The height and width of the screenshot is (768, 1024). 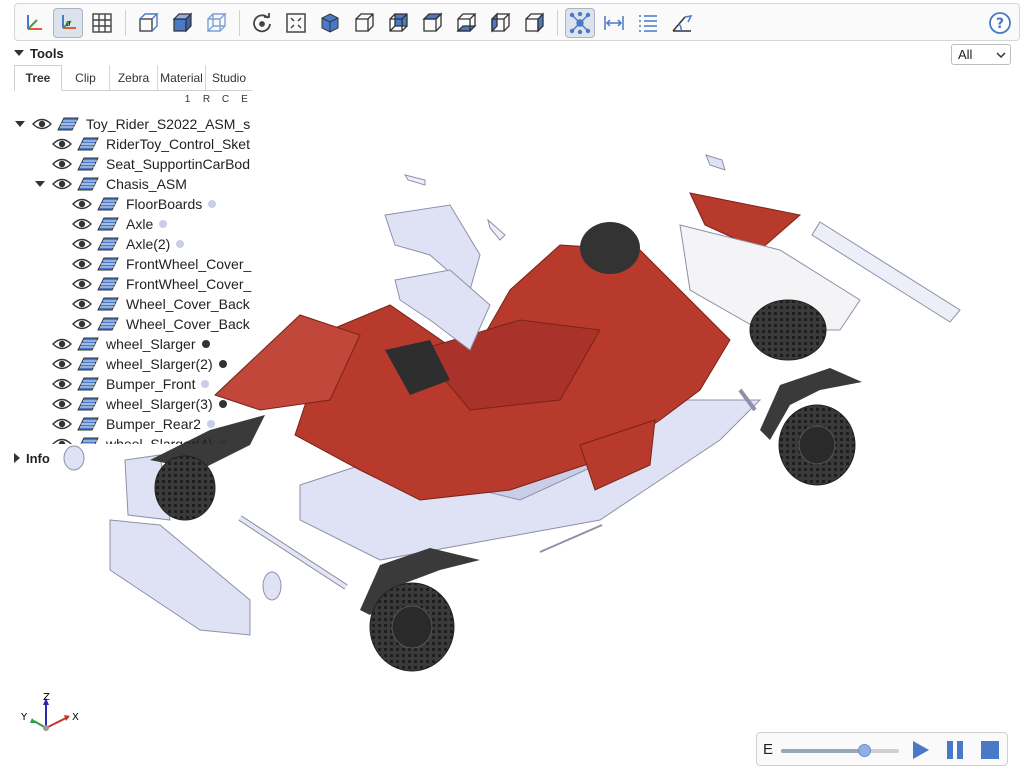 I want to click on tree-item: FrontWheel_Cover_, so click(x=153, y=284).